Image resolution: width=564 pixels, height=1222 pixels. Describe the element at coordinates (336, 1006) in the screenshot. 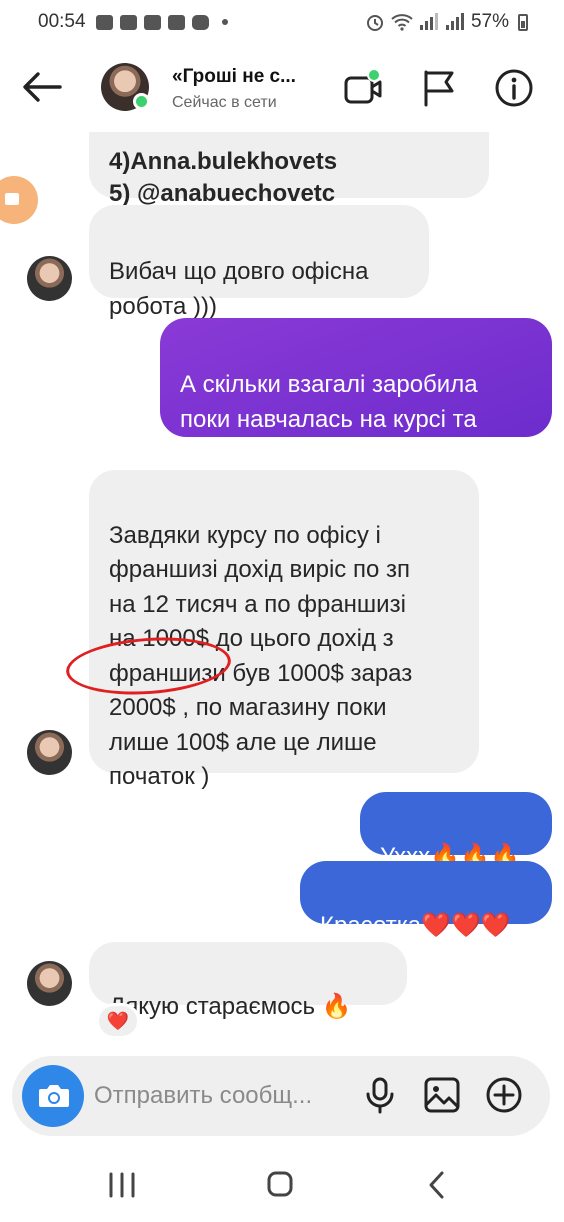

I see `fire-emoji: 🔥` at that location.